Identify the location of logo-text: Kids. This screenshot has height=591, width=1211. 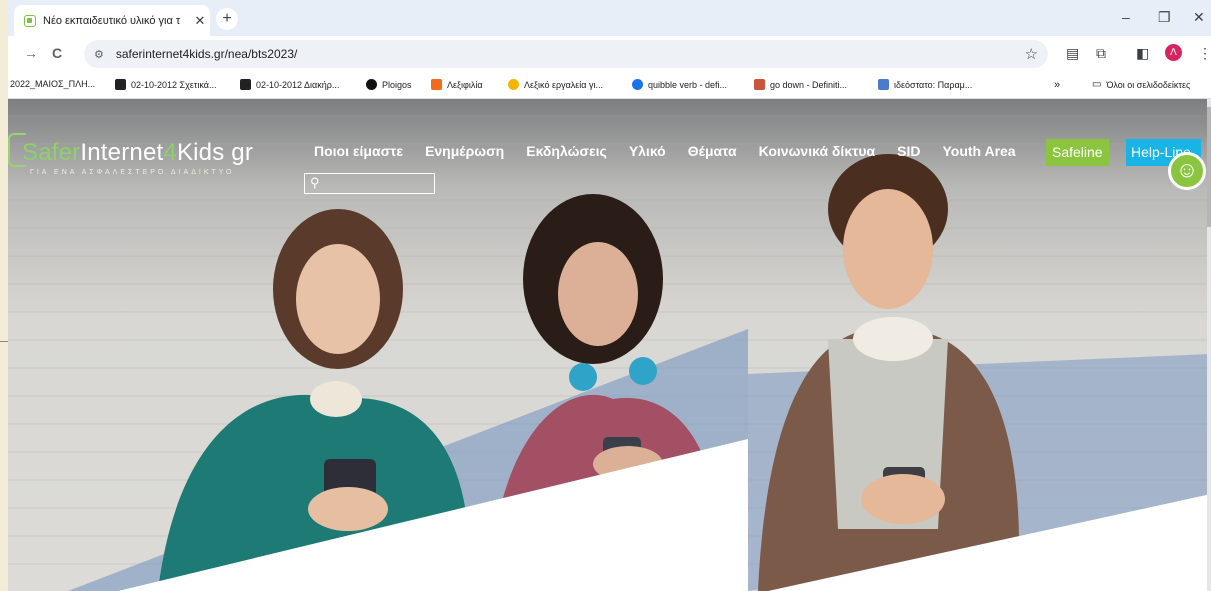
(200, 152).